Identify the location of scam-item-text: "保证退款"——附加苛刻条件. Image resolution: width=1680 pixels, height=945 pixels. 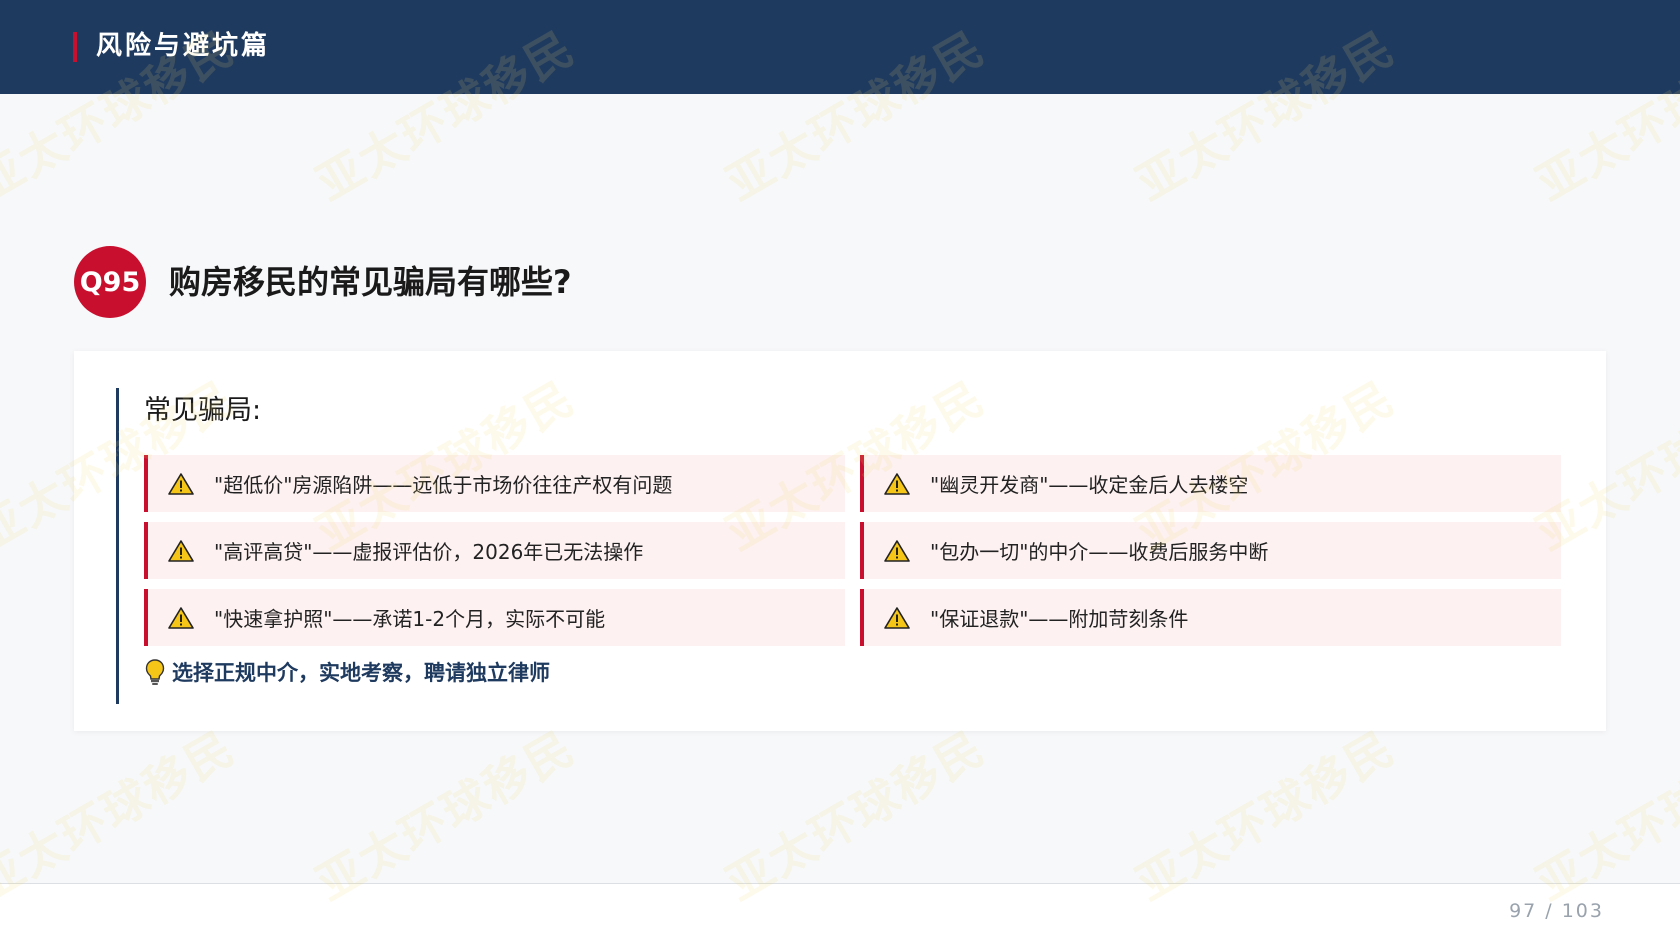
(1059, 619).